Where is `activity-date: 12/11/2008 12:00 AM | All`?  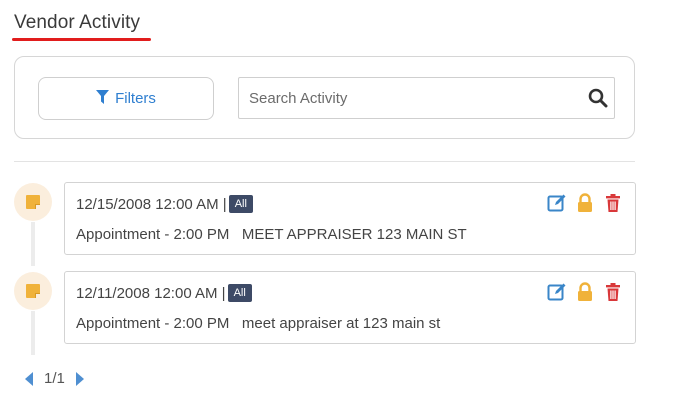
activity-date: 12/11/2008 12:00 AM | All is located at coordinates (164, 293).